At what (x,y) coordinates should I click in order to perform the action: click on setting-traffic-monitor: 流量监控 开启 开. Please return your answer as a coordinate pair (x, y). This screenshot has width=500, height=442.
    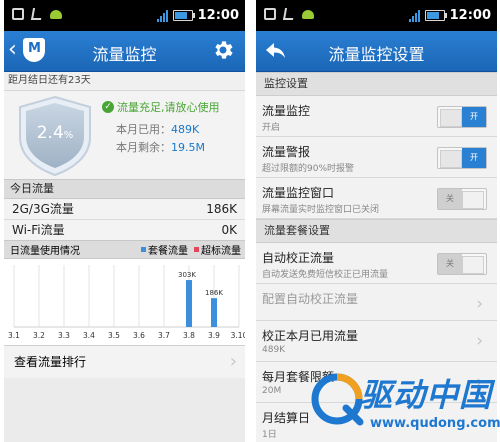
    Looking at the image, I should click on (376, 116).